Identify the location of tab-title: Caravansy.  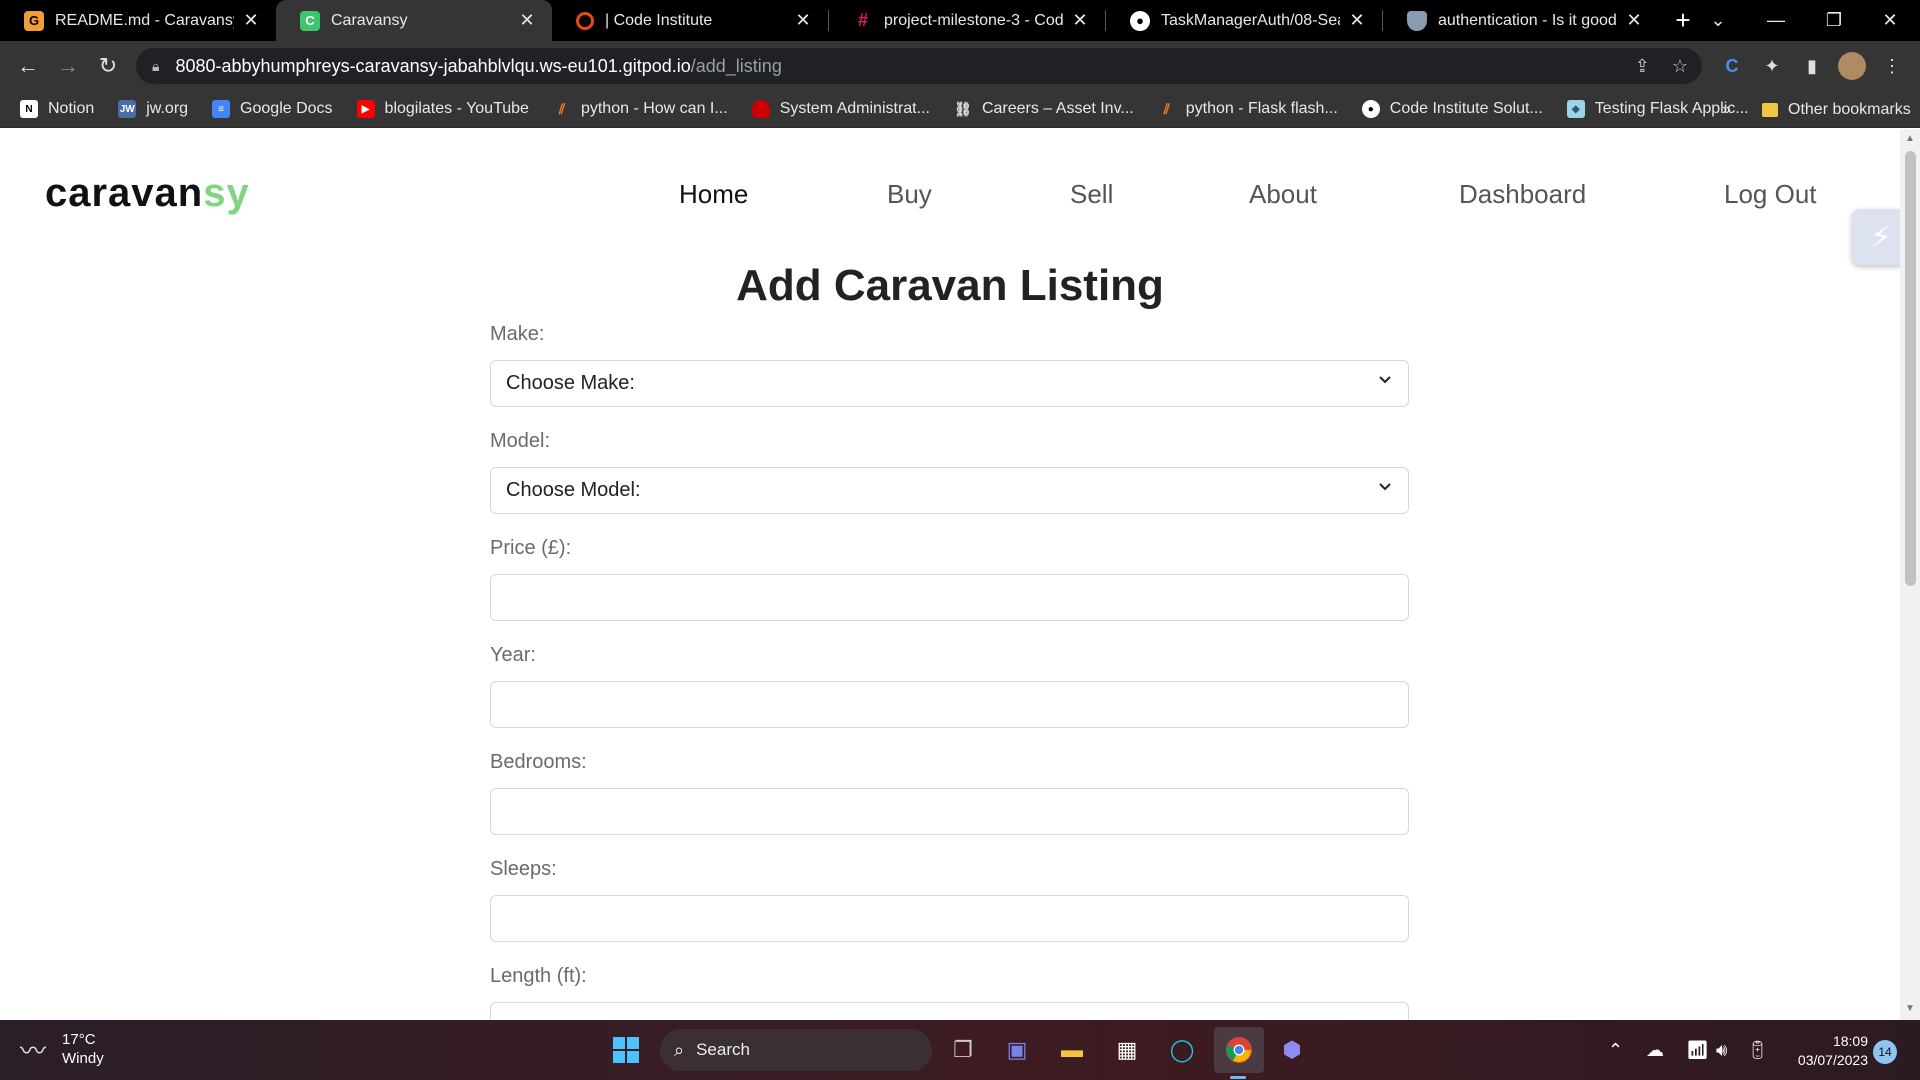
(369, 20).